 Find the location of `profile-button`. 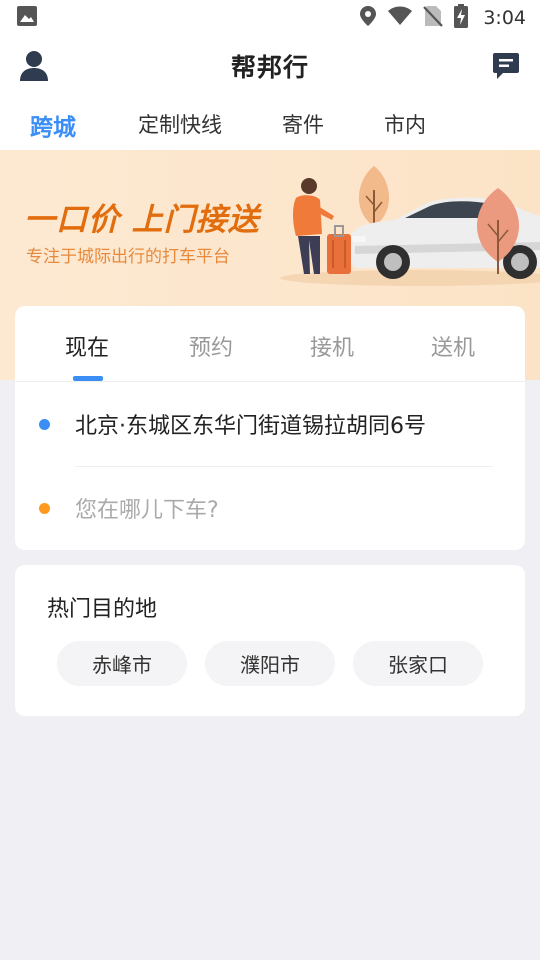

profile-button is located at coordinates (34, 68).